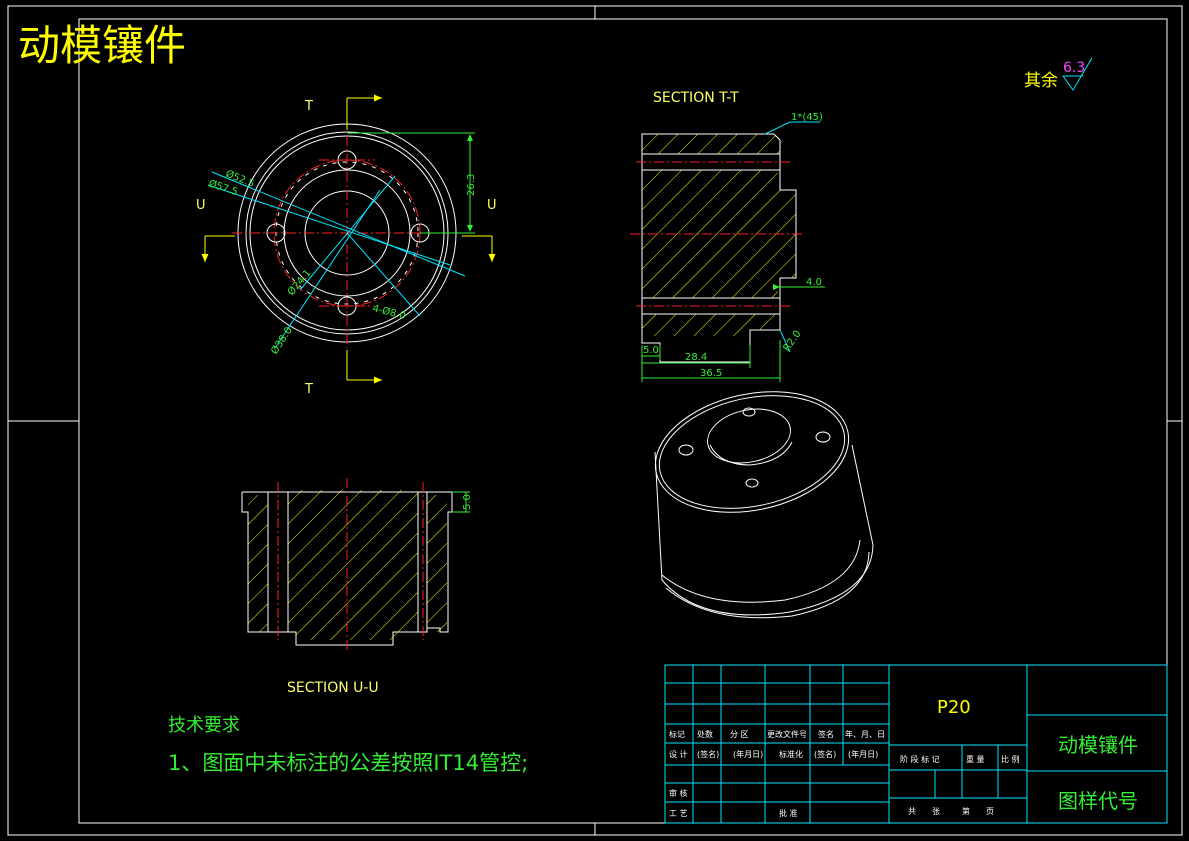 The width and height of the screenshot is (1189, 841). Describe the element at coordinates (471, 185) in the screenshot. I see `dim-height-26: 26.3` at that location.